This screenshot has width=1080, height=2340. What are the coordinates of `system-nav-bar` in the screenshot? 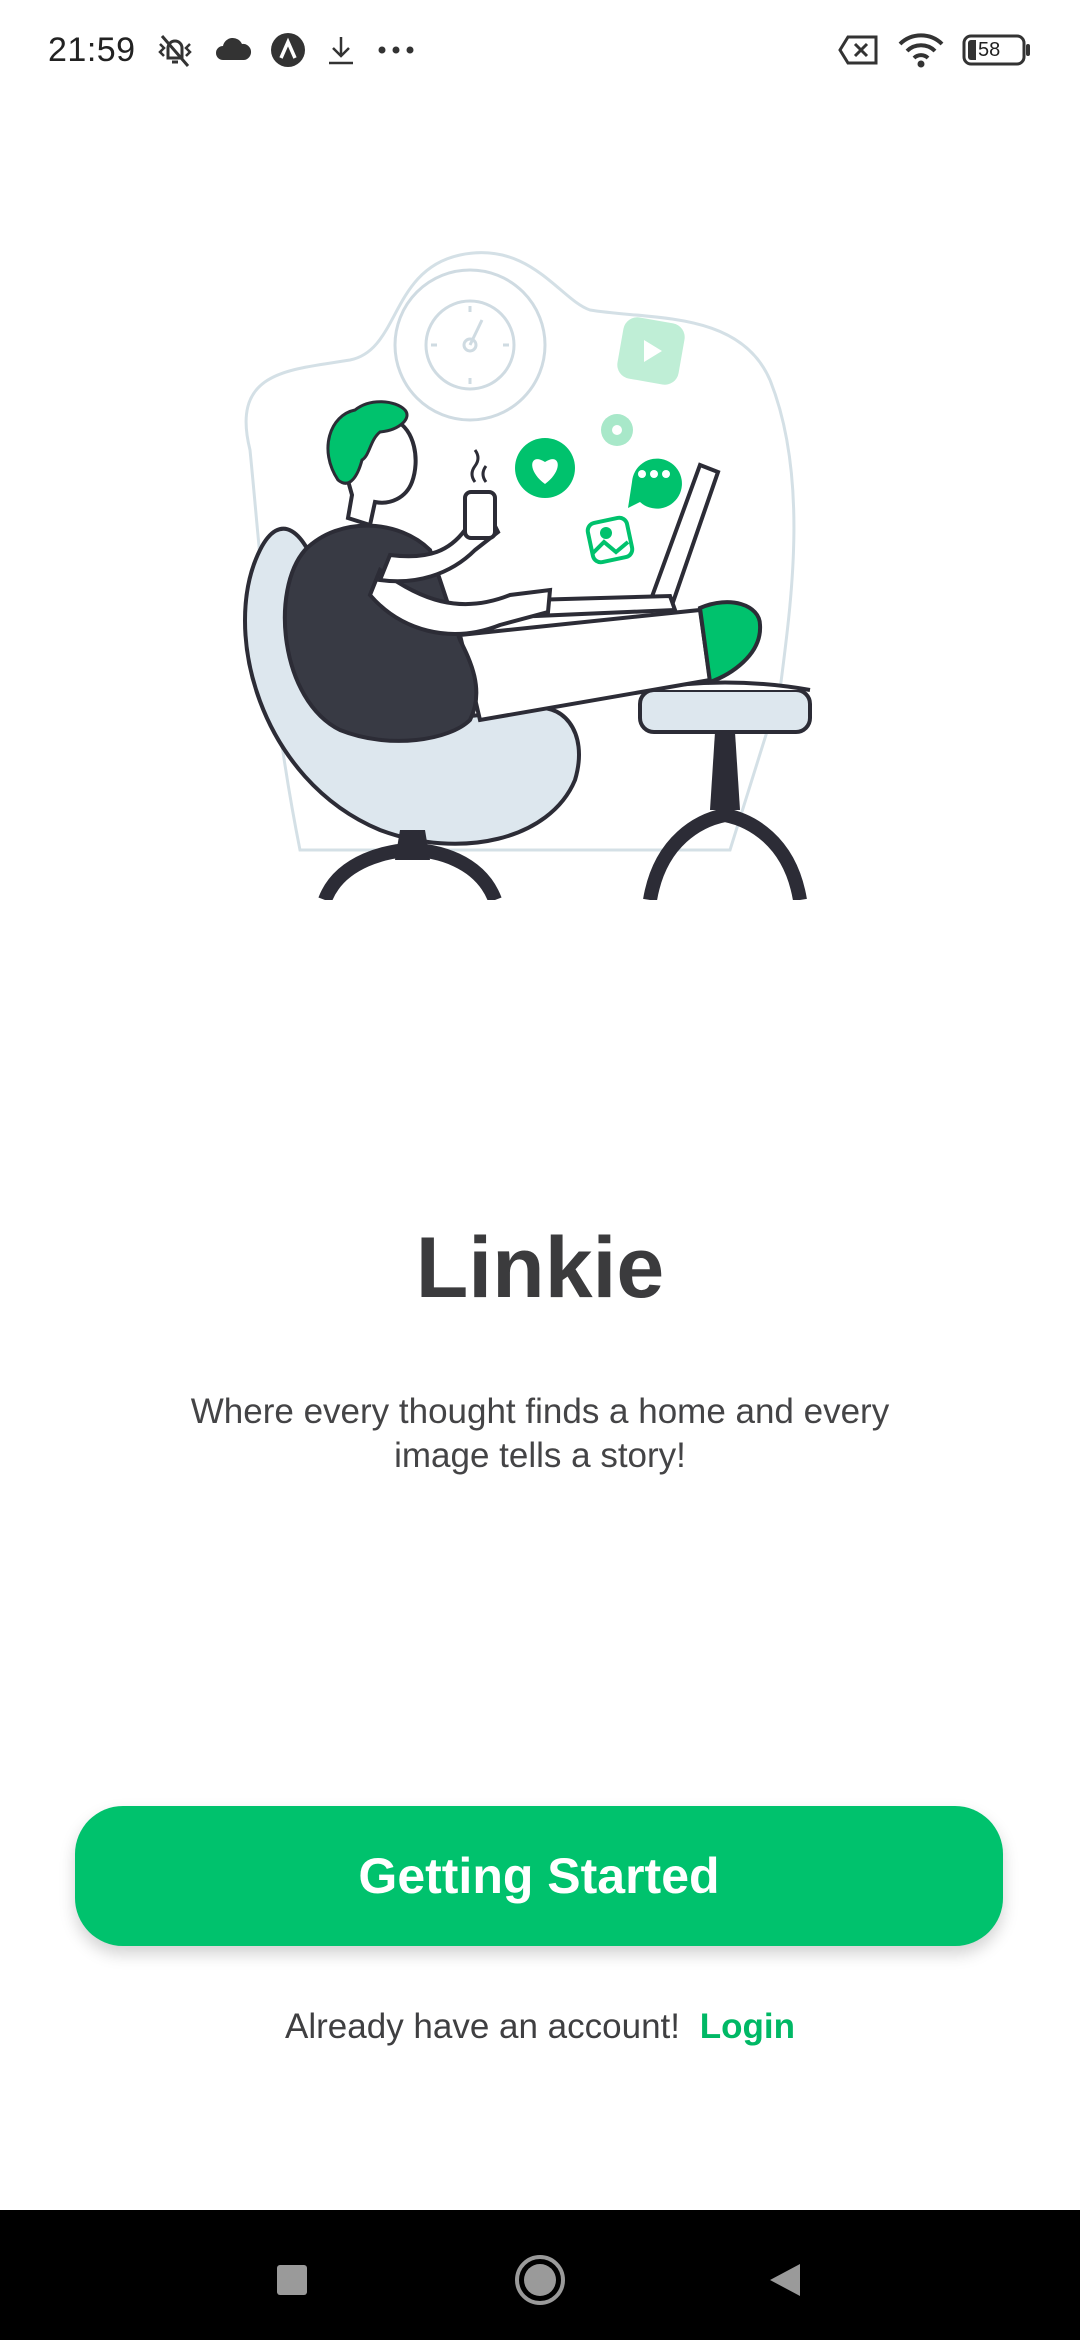 It's located at (540, 2275).